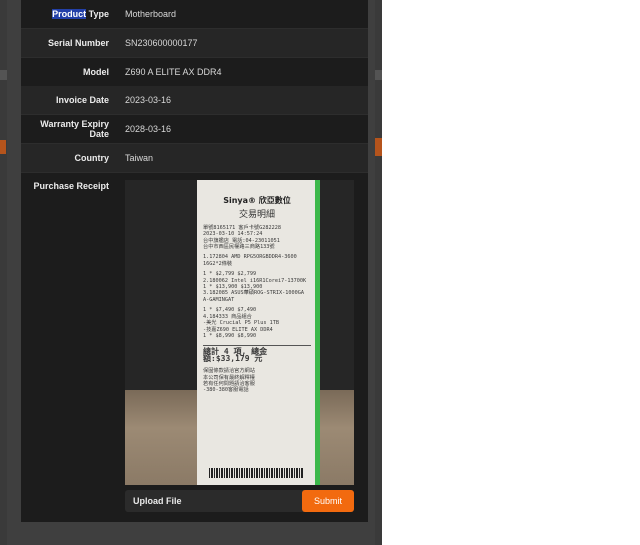  What do you see at coordinates (256, 473) in the screenshot?
I see `receipt-barcode` at bounding box center [256, 473].